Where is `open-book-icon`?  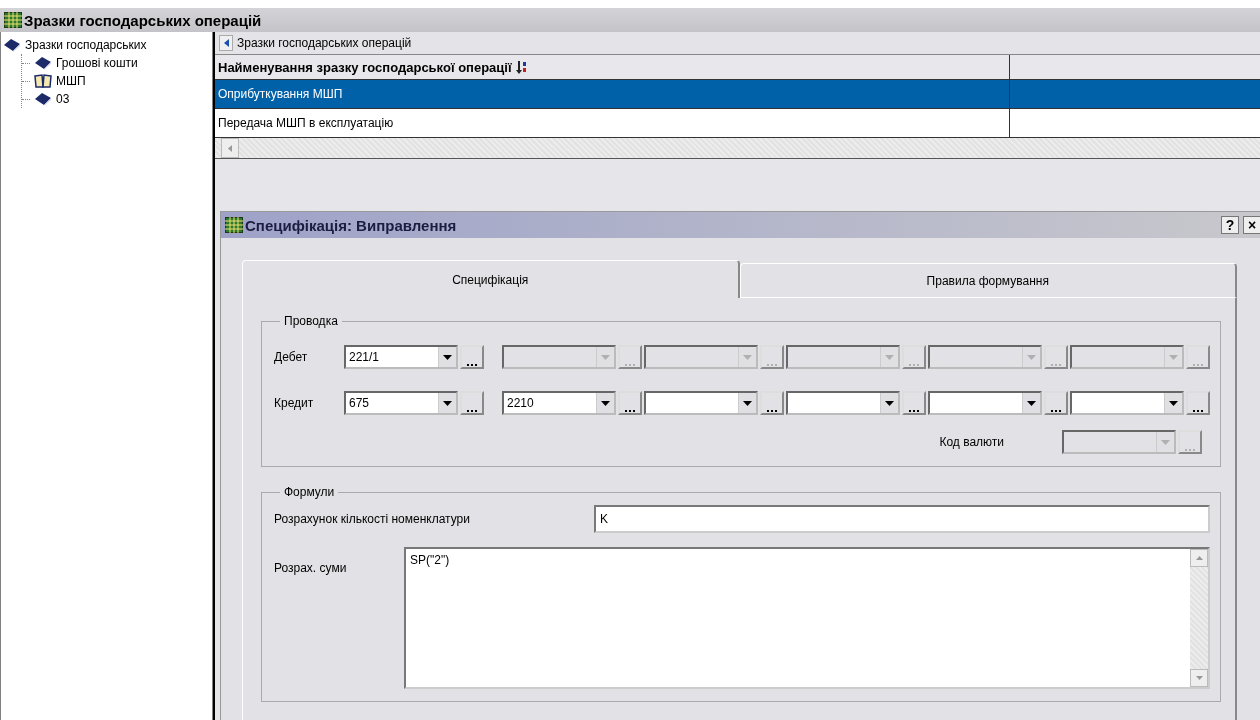 open-book-icon is located at coordinates (43, 81).